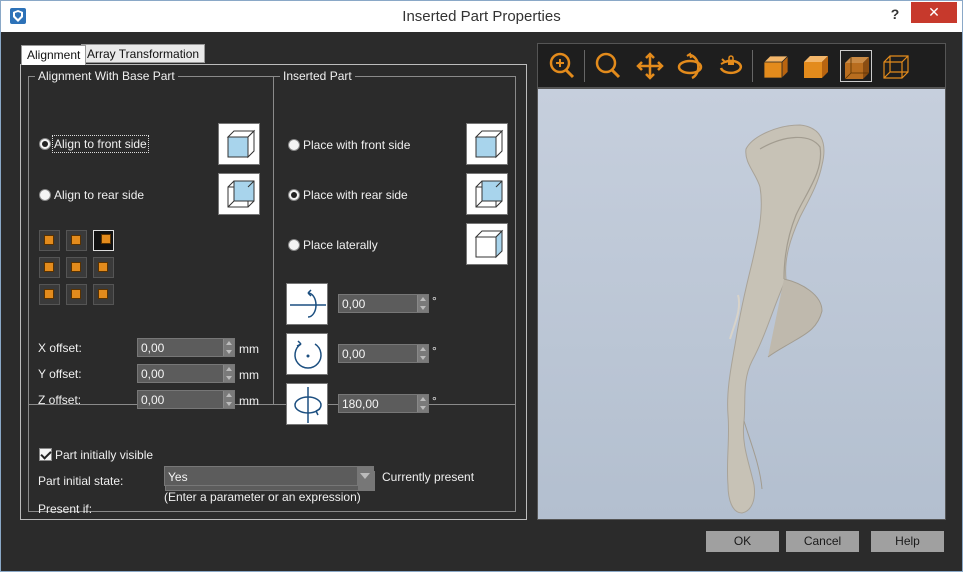  Describe the element at coordinates (153, 374) in the screenshot. I see `y-offset-value: 0,00` at that location.